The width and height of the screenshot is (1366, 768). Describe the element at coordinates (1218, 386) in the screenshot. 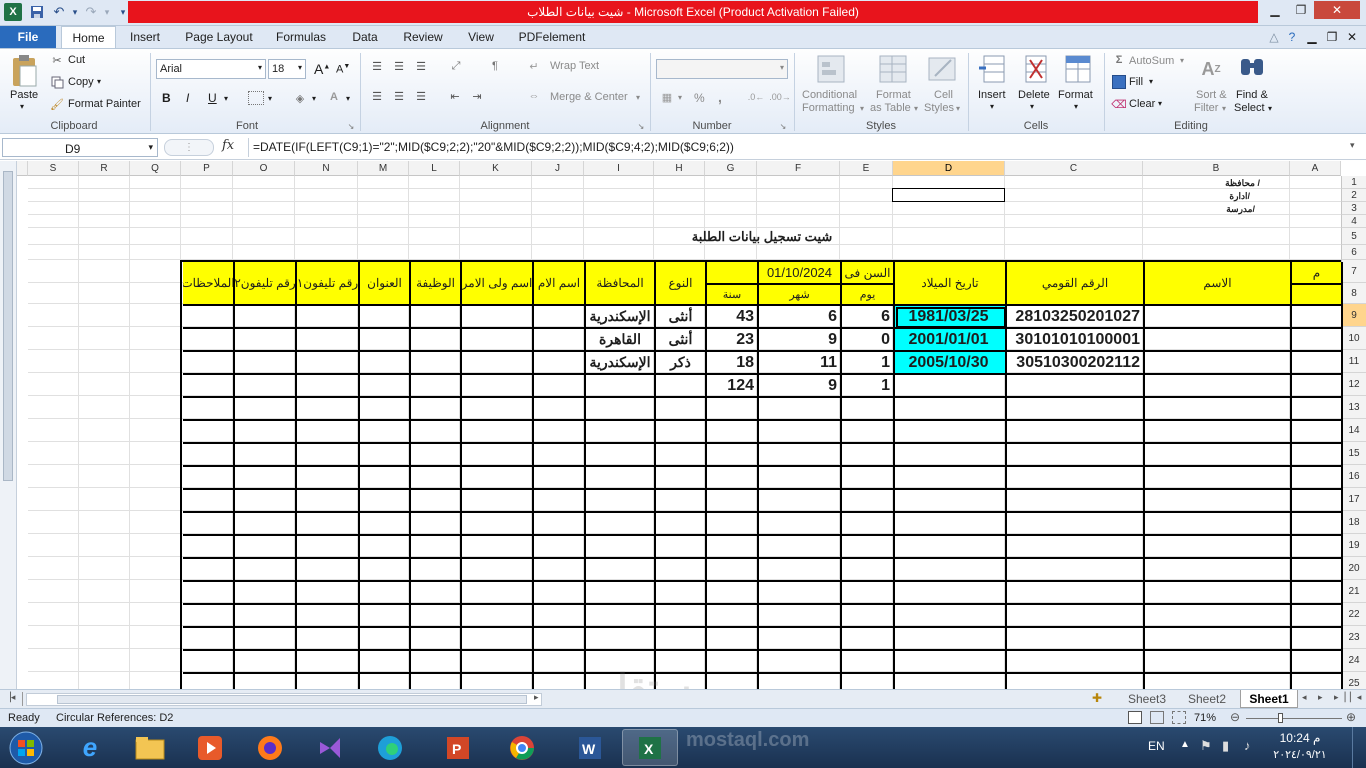

I see `cell-name-row12` at that location.